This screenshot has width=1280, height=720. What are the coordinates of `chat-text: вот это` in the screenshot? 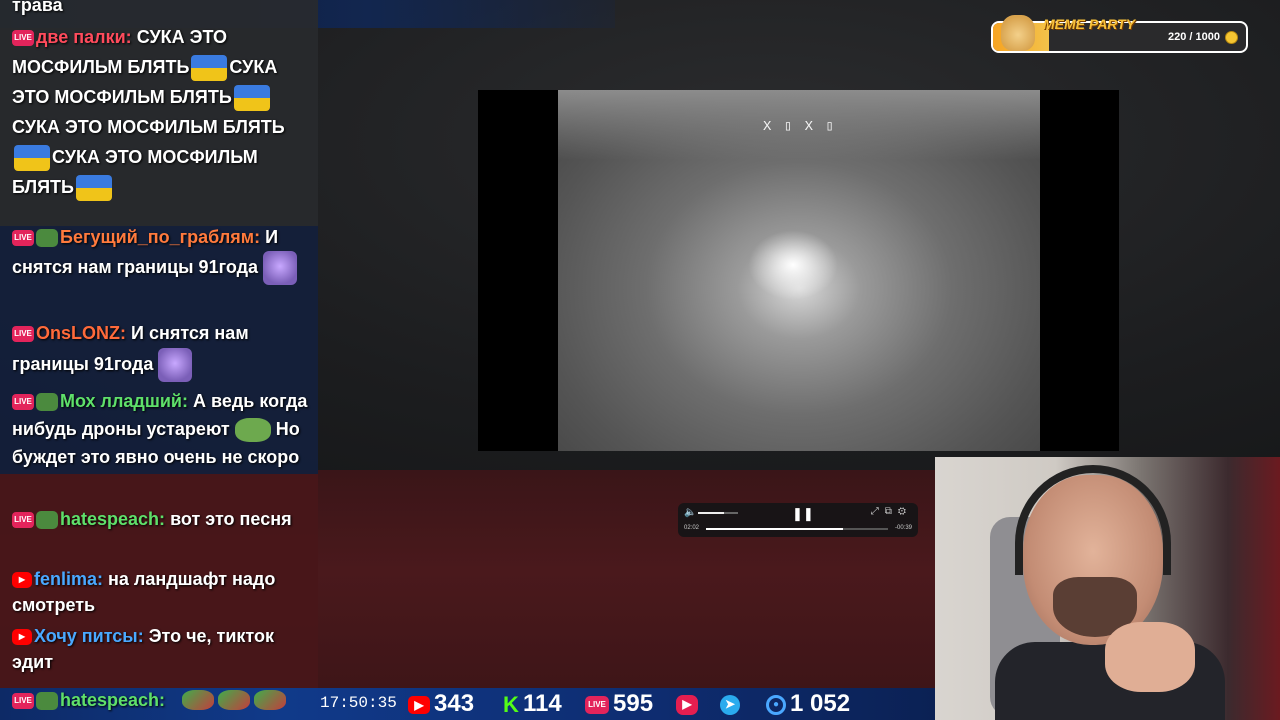 It's located at (202, 519).